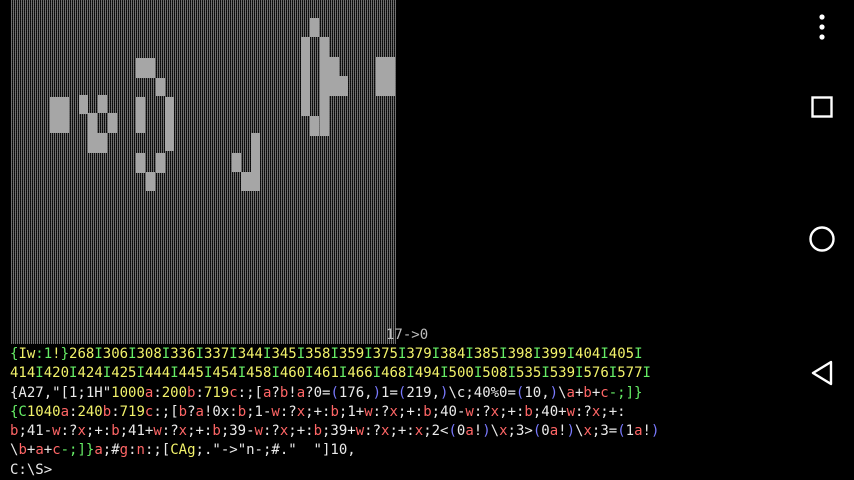 The image size is (854, 480). I want to click on menu-dots-icon, so click(822, 27).